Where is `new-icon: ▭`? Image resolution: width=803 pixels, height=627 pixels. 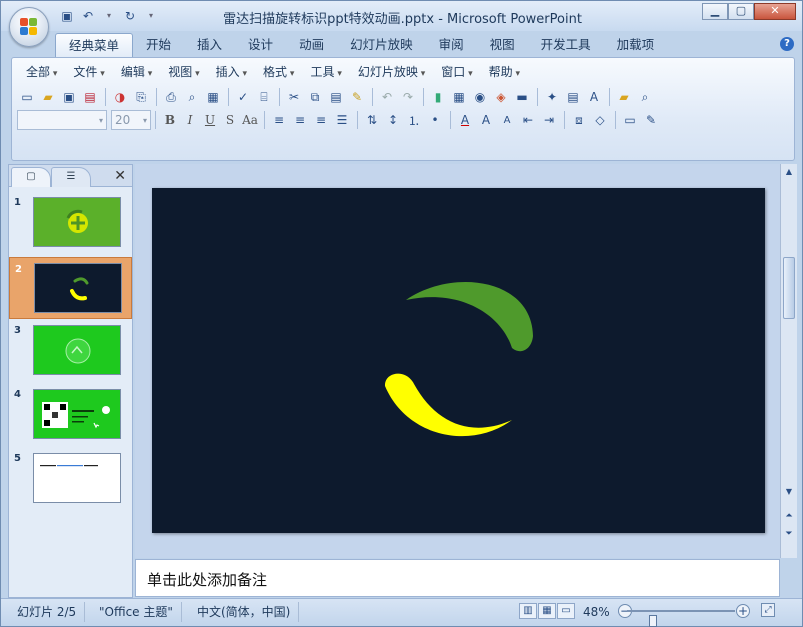
new-icon: ▭ is located at coordinates (27, 97).